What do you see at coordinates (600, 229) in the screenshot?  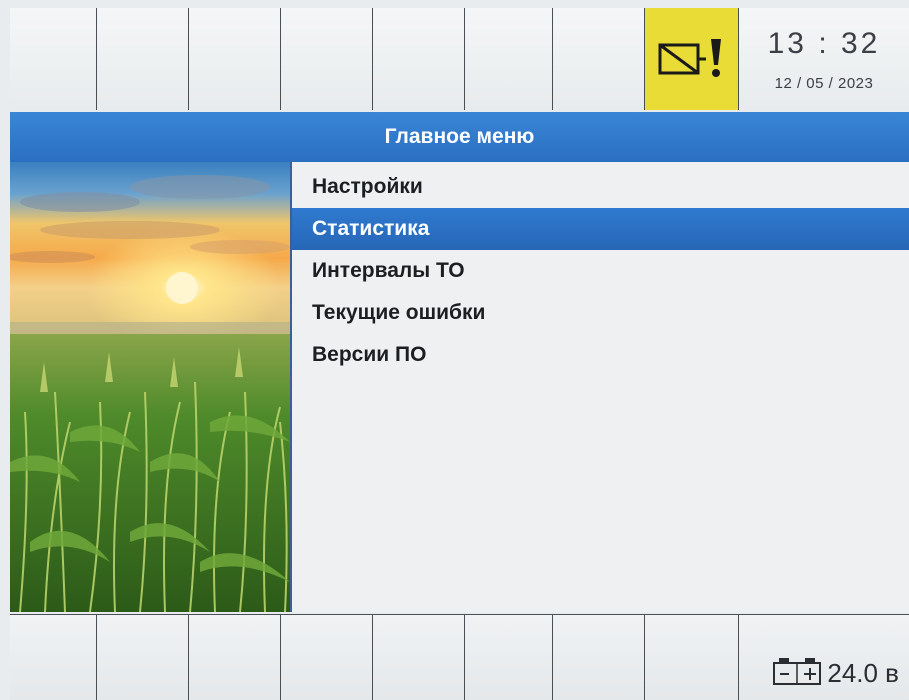 I see `menu-item-statistics: Статистика` at bounding box center [600, 229].